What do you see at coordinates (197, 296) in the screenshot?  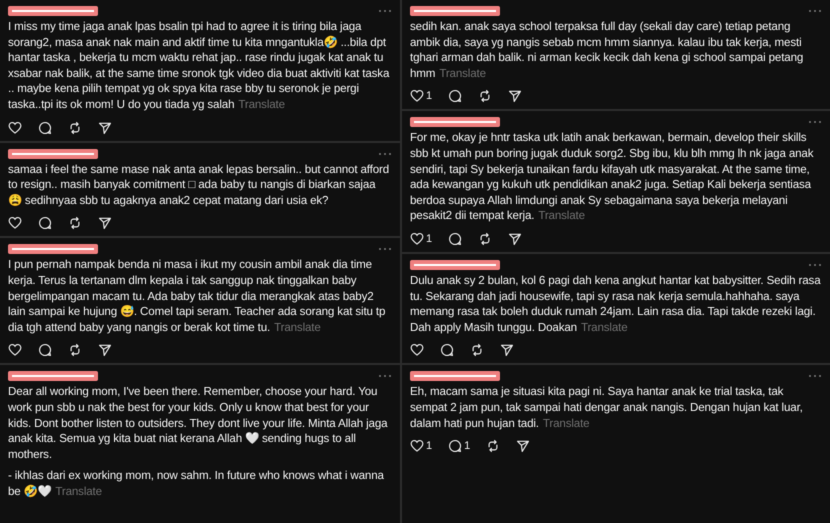 I see `comment-text: I pun pernah nampak benda ni masa i ikut my cousin ambil anak dia time kerja. Terus la tertanam dlm kepala i tak sanggup nak tinggalkan baby bergelimpangan macam tu. Ada baby tak tidur dia merangkak atas baby2 lain sampai ke hujung 😅. Comel tapi seram. Teacher ada sorang kat situ tp dia tgh attend baby yang nangis or berak kot time tu. Translate` at bounding box center [197, 296].